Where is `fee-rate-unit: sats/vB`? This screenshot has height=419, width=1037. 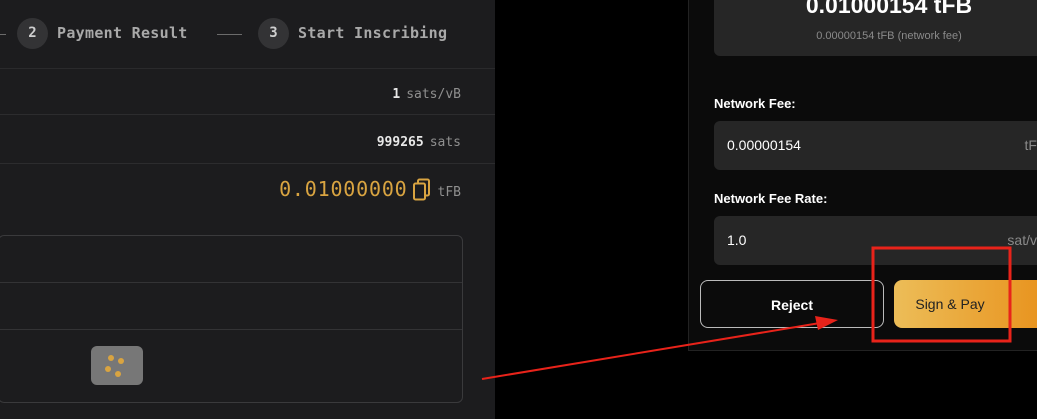 fee-rate-unit: sats/vB is located at coordinates (433, 94).